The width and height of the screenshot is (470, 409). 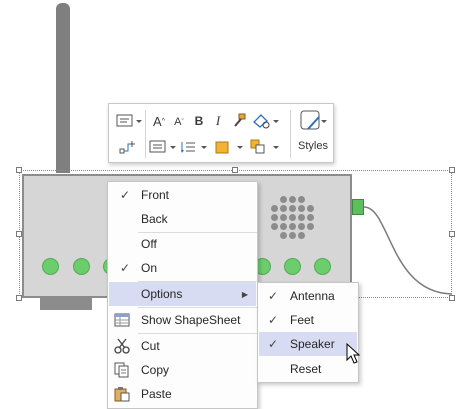 What do you see at coordinates (149, 268) in the screenshot?
I see `menu-item-label: On` at bounding box center [149, 268].